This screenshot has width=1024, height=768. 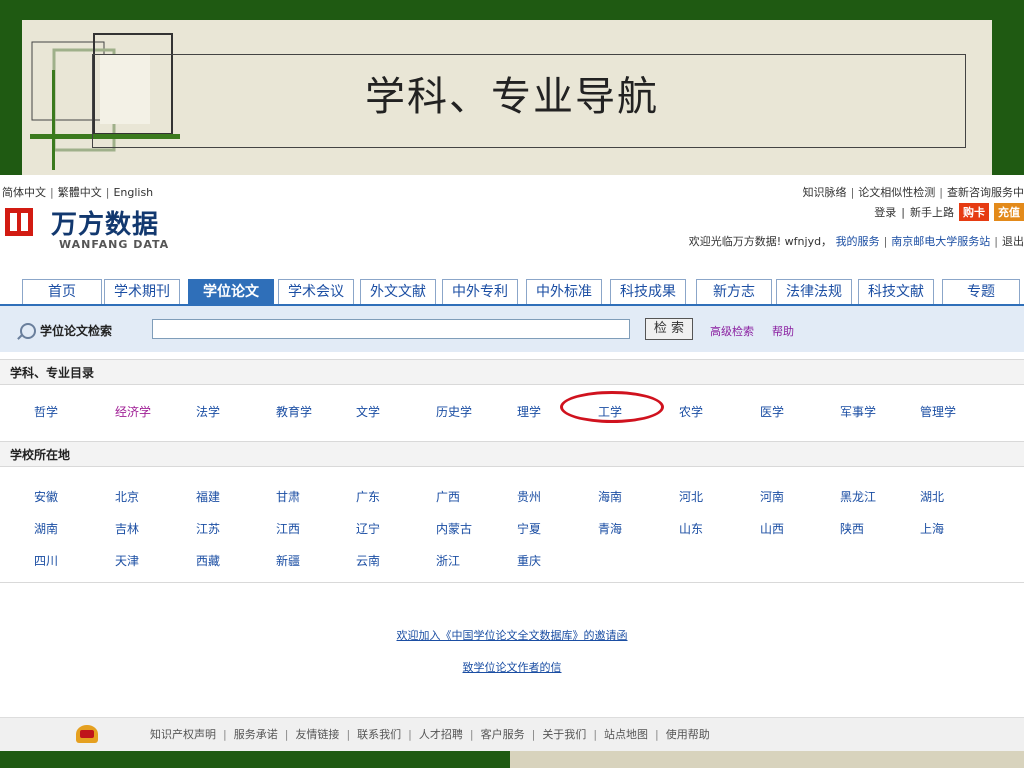 What do you see at coordinates (398, 291) in the screenshot?
I see `tab-foreign-literature: 外文文献` at bounding box center [398, 291].